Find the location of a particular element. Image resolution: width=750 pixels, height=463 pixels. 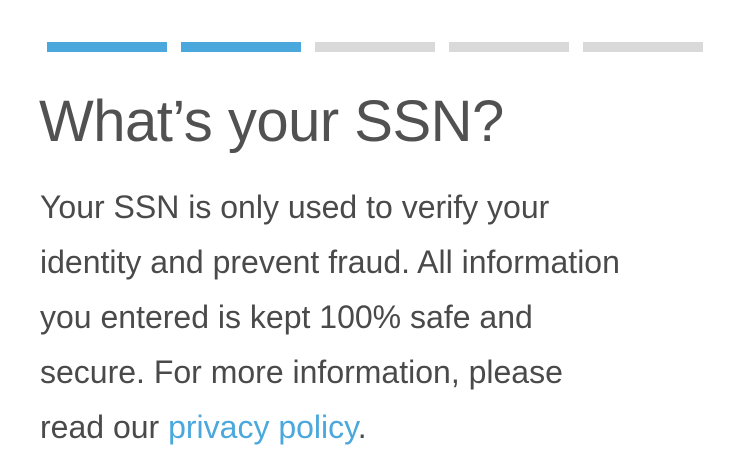

explanation-line-5-prefix: read our is located at coordinates (104, 427).